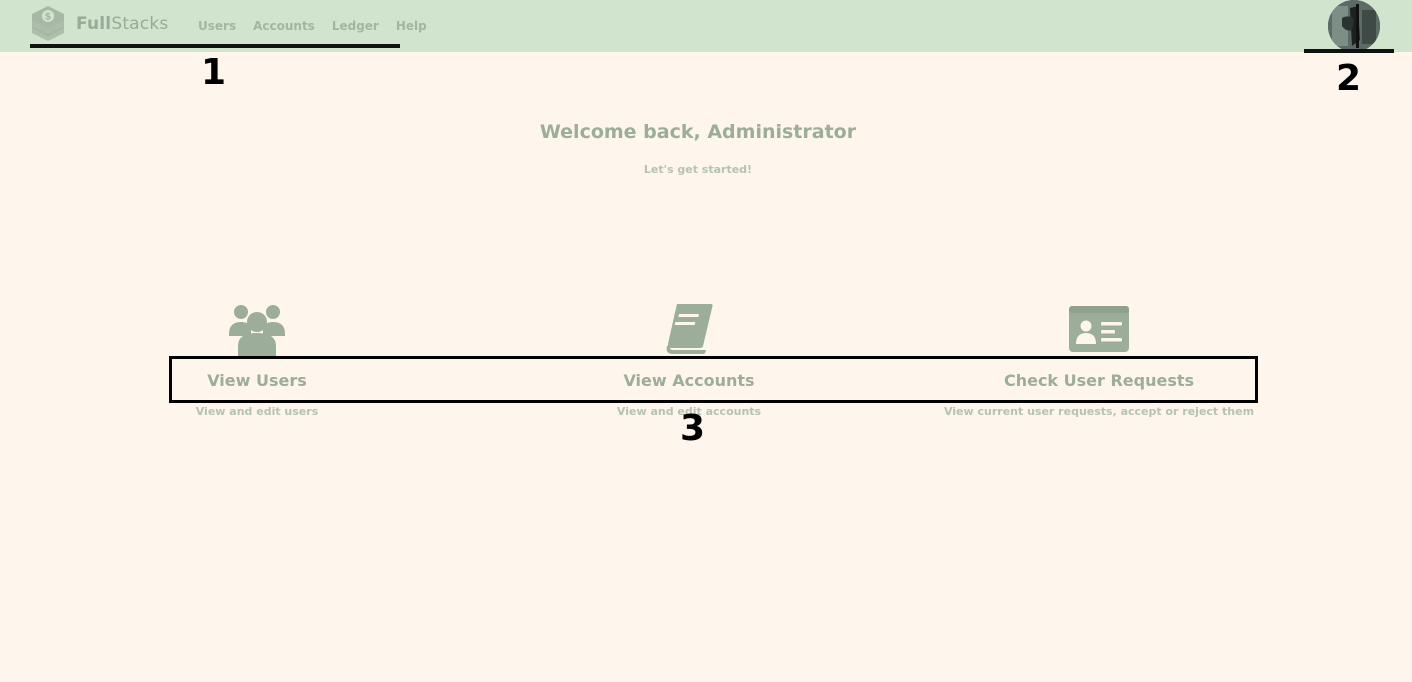 This screenshot has height=682, width=1412. I want to click on view-users-desc: View and edit users, so click(257, 411).